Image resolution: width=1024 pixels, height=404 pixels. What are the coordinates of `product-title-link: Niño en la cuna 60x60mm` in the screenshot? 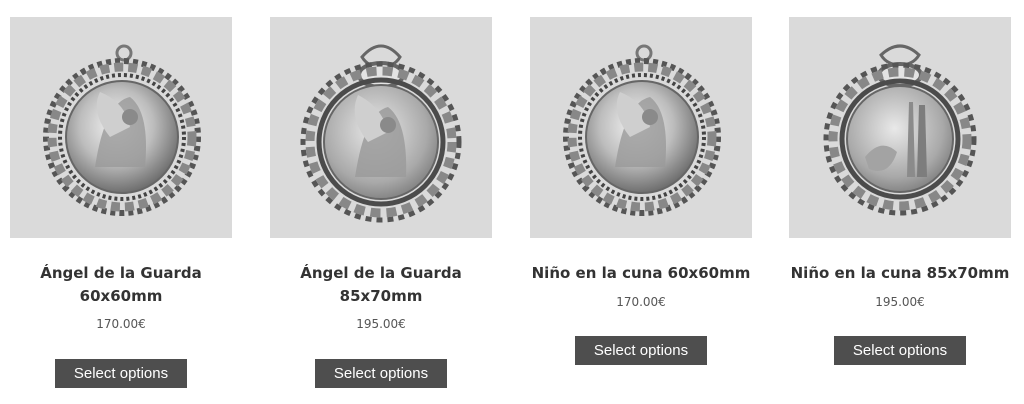 It's located at (641, 273).